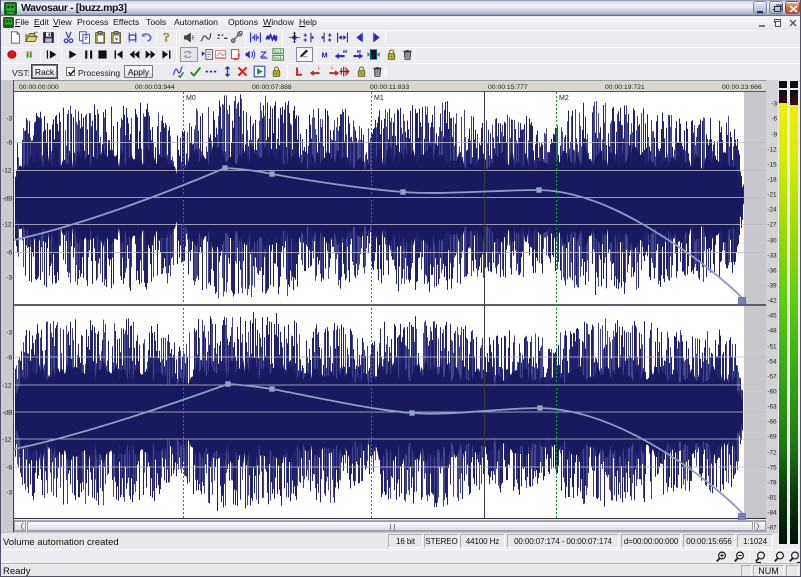  I want to click on svg-text: M2, so click(564, 98).